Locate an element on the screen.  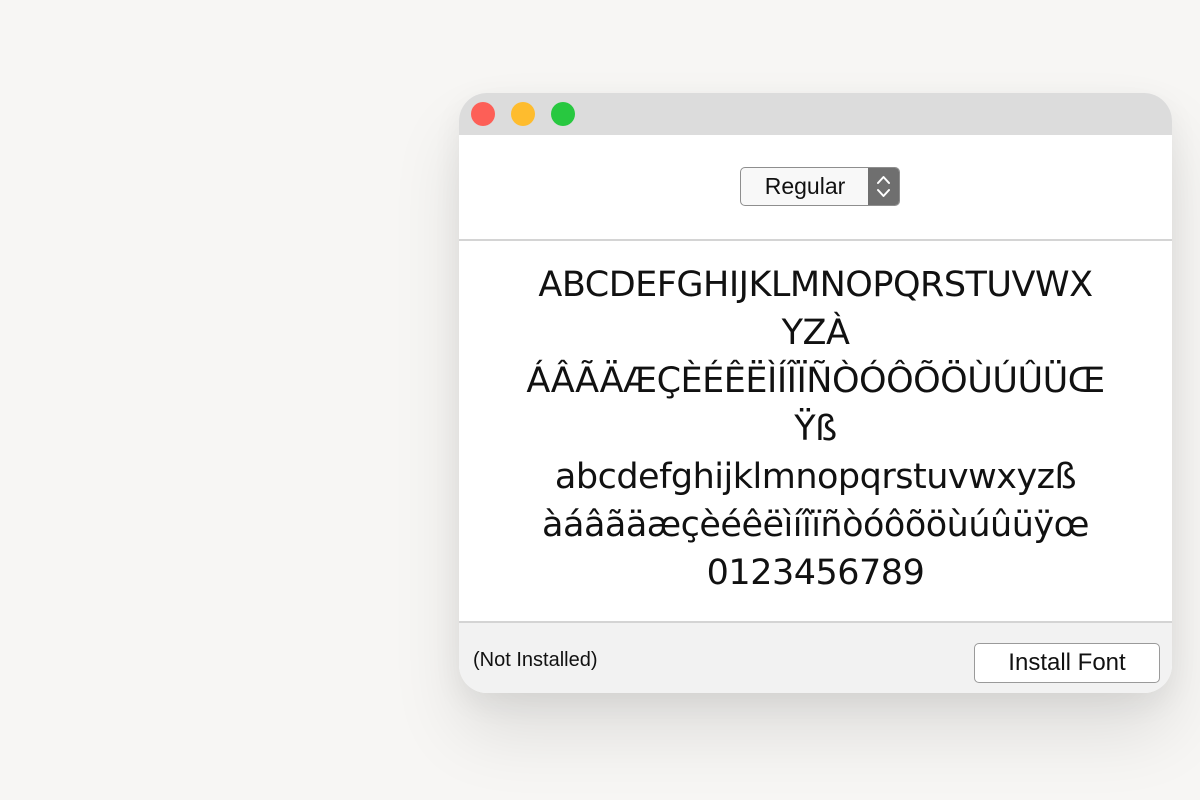
footer-bar: (Not Installed) Install Font is located at coordinates (815, 657).